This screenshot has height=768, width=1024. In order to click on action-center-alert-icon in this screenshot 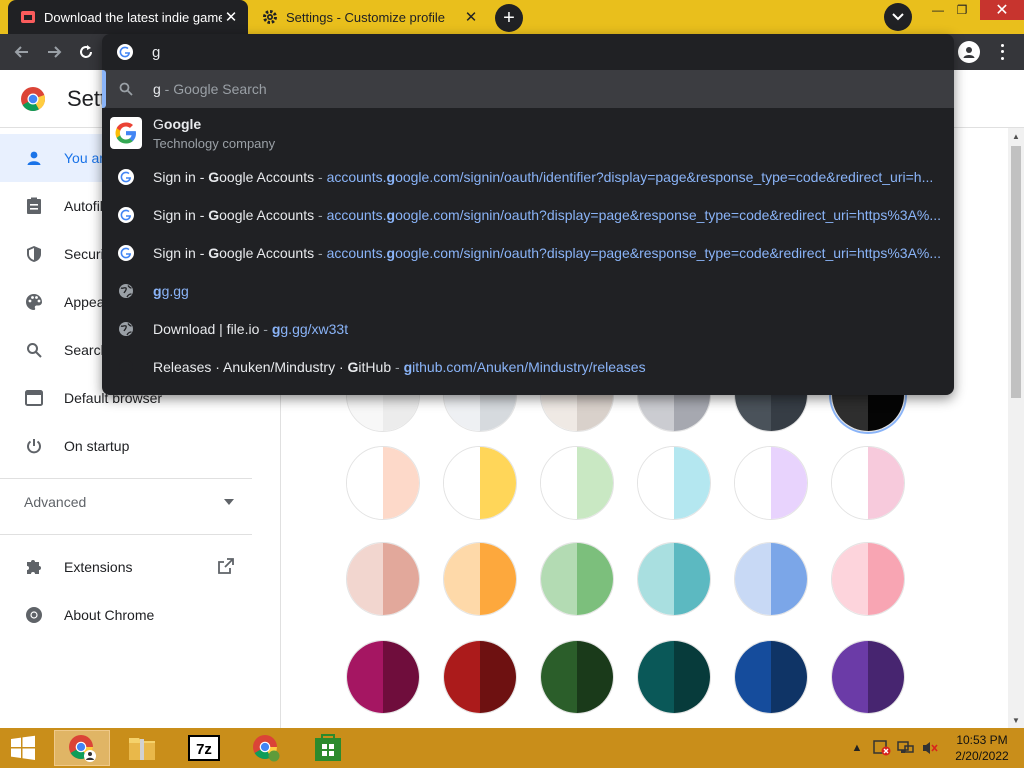, I will do `click(882, 748)`.